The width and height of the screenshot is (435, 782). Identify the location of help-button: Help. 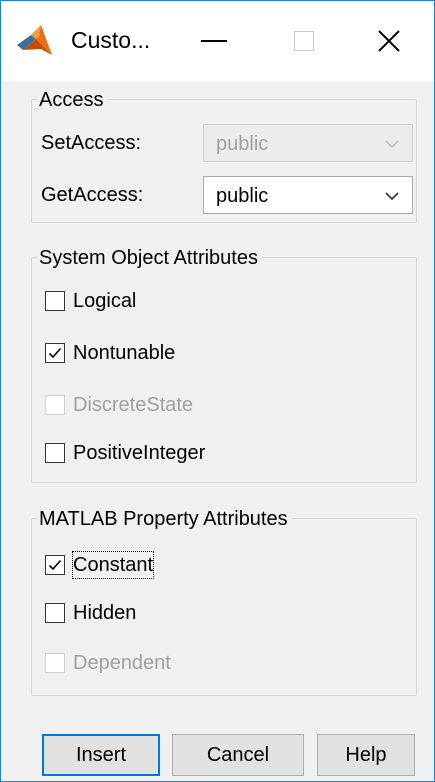
(366, 755).